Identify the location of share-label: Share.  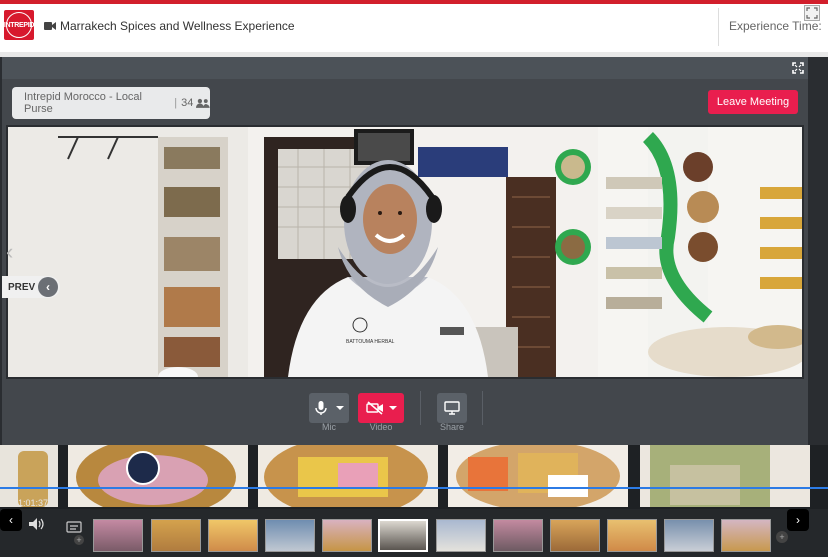
(452, 427).